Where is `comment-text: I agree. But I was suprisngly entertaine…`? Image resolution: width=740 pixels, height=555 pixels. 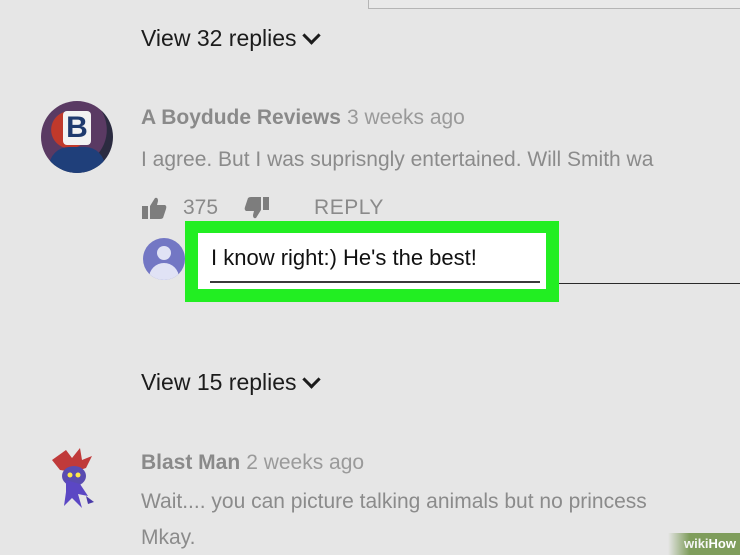 comment-text: I agree. But I was suprisngly entertaine… is located at coordinates (397, 159).